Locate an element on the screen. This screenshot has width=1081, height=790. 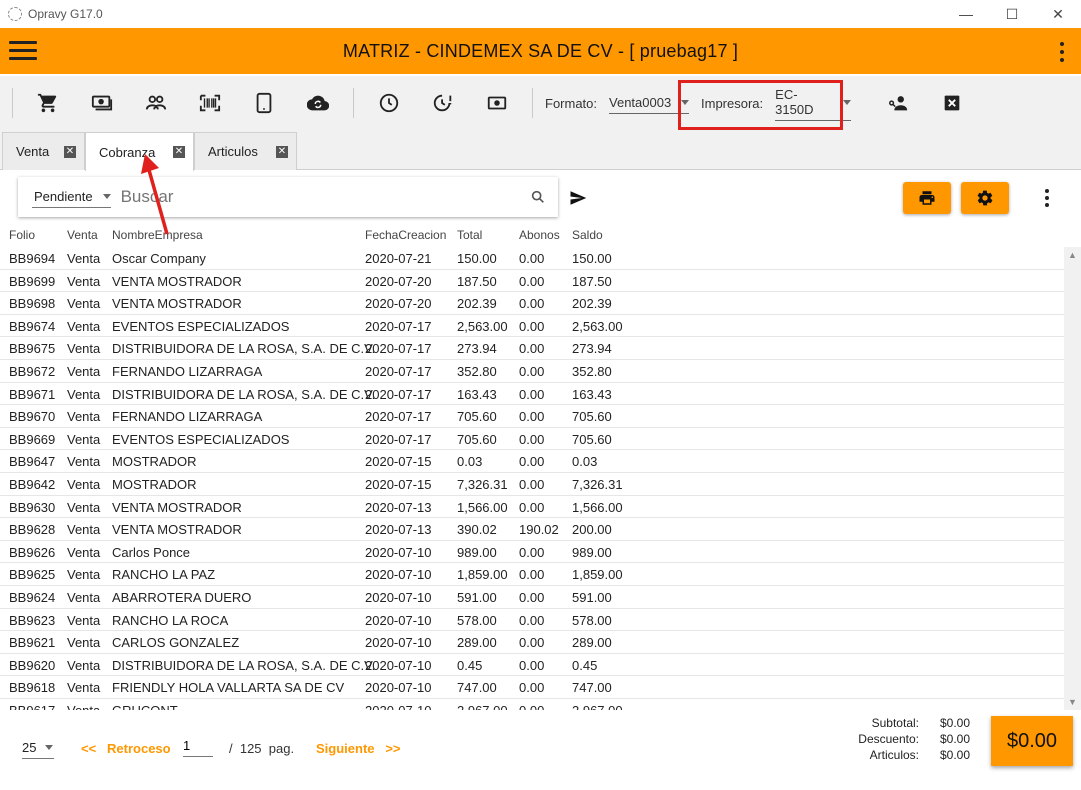
cell-total: 705.60 is located at coordinates (477, 417).